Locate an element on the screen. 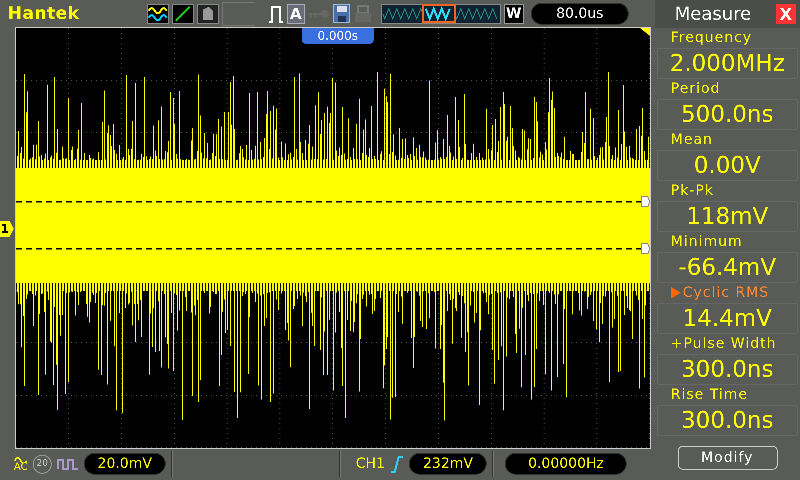 This screenshot has width=800, height=480. measurement-value: 500.0ns is located at coordinates (727, 114).